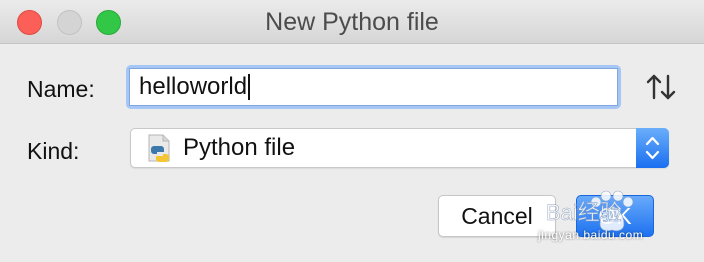 This screenshot has width=704, height=262. What do you see at coordinates (249, 87) in the screenshot?
I see `text-caret` at bounding box center [249, 87].